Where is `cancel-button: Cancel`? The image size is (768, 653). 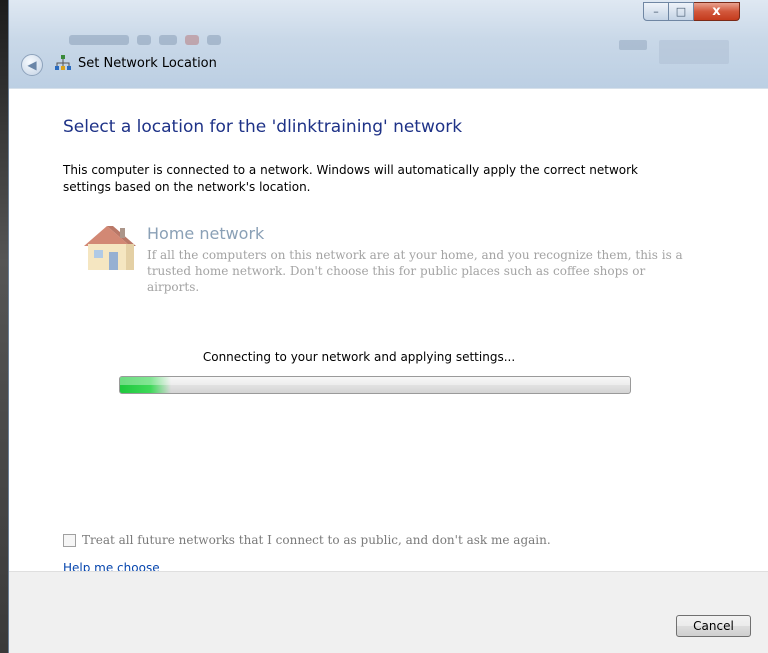 cancel-button: Cancel is located at coordinates (713, 626).